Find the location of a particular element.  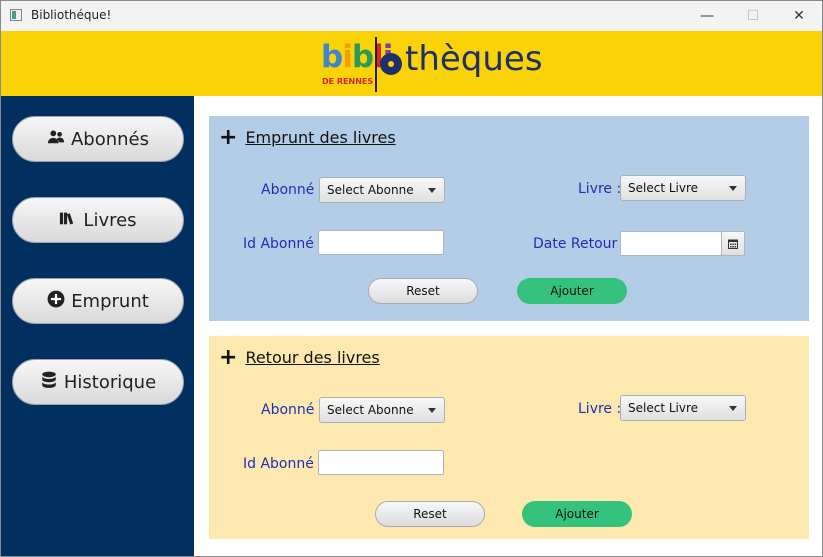

title-bar: Bibliothéque! — ☐ ✕ is located at coordinates (411, 16).